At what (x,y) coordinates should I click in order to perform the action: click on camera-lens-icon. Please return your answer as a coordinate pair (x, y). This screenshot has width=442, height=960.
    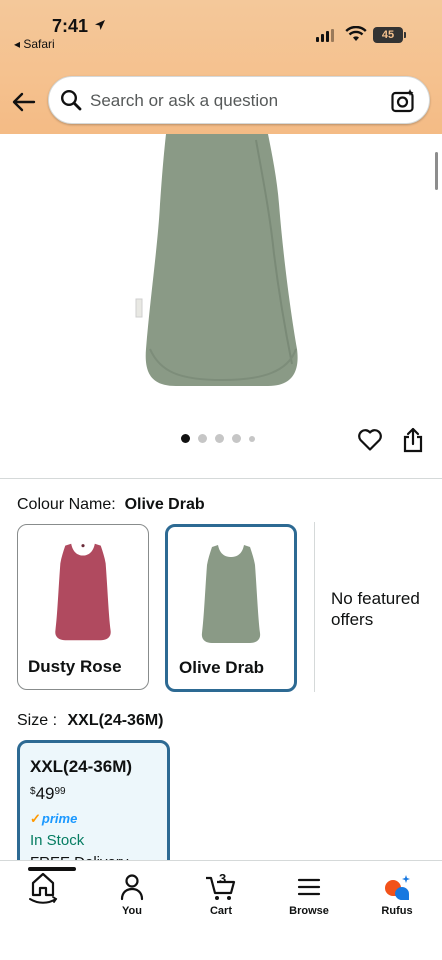
    Looking at the image, I should click on (403, 101).